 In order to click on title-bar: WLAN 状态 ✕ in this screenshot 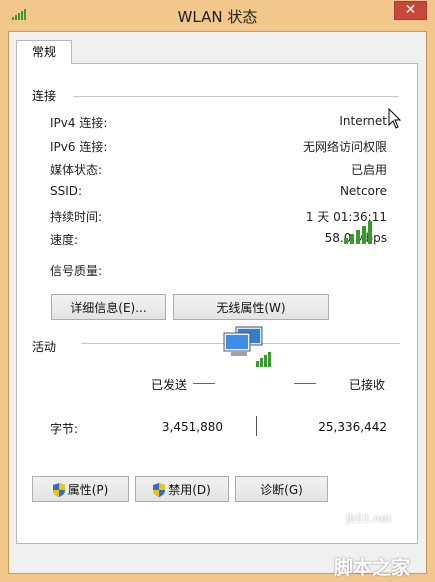, I will do `click(217, 16)`.